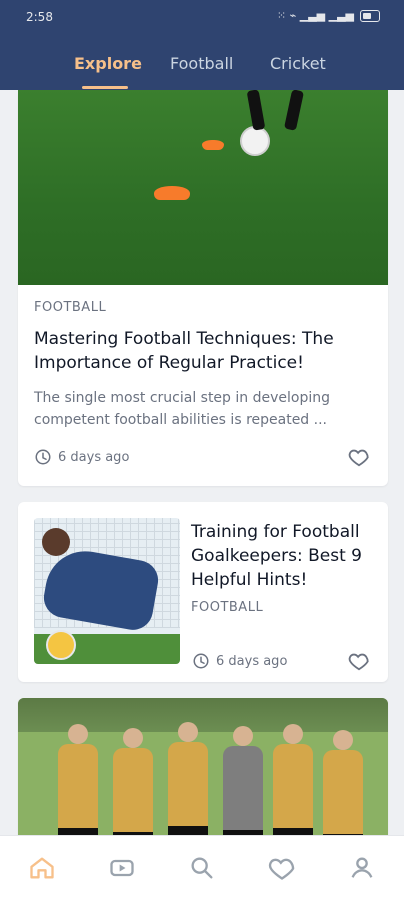 The height and width of the screenshot is (900, 404). I want to click on goalkeeper-head, so click(56, 542).